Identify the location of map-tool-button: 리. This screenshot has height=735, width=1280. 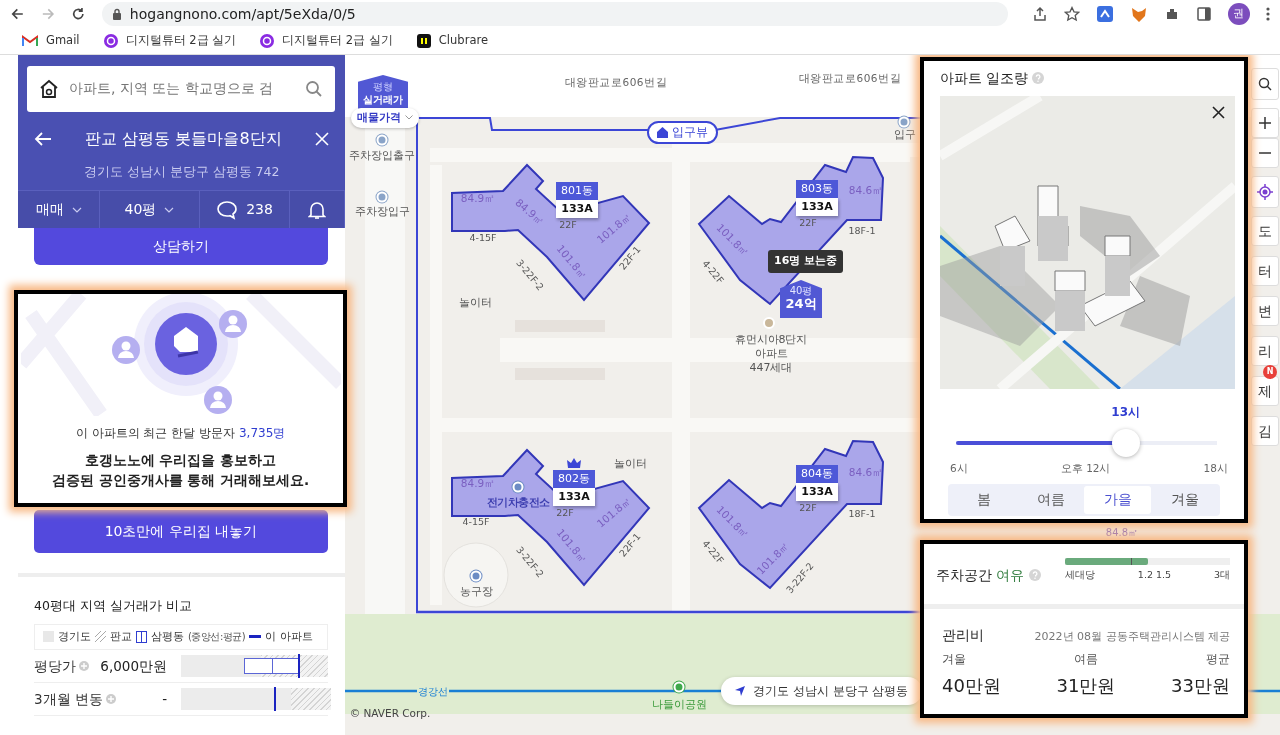
(1265, 351).